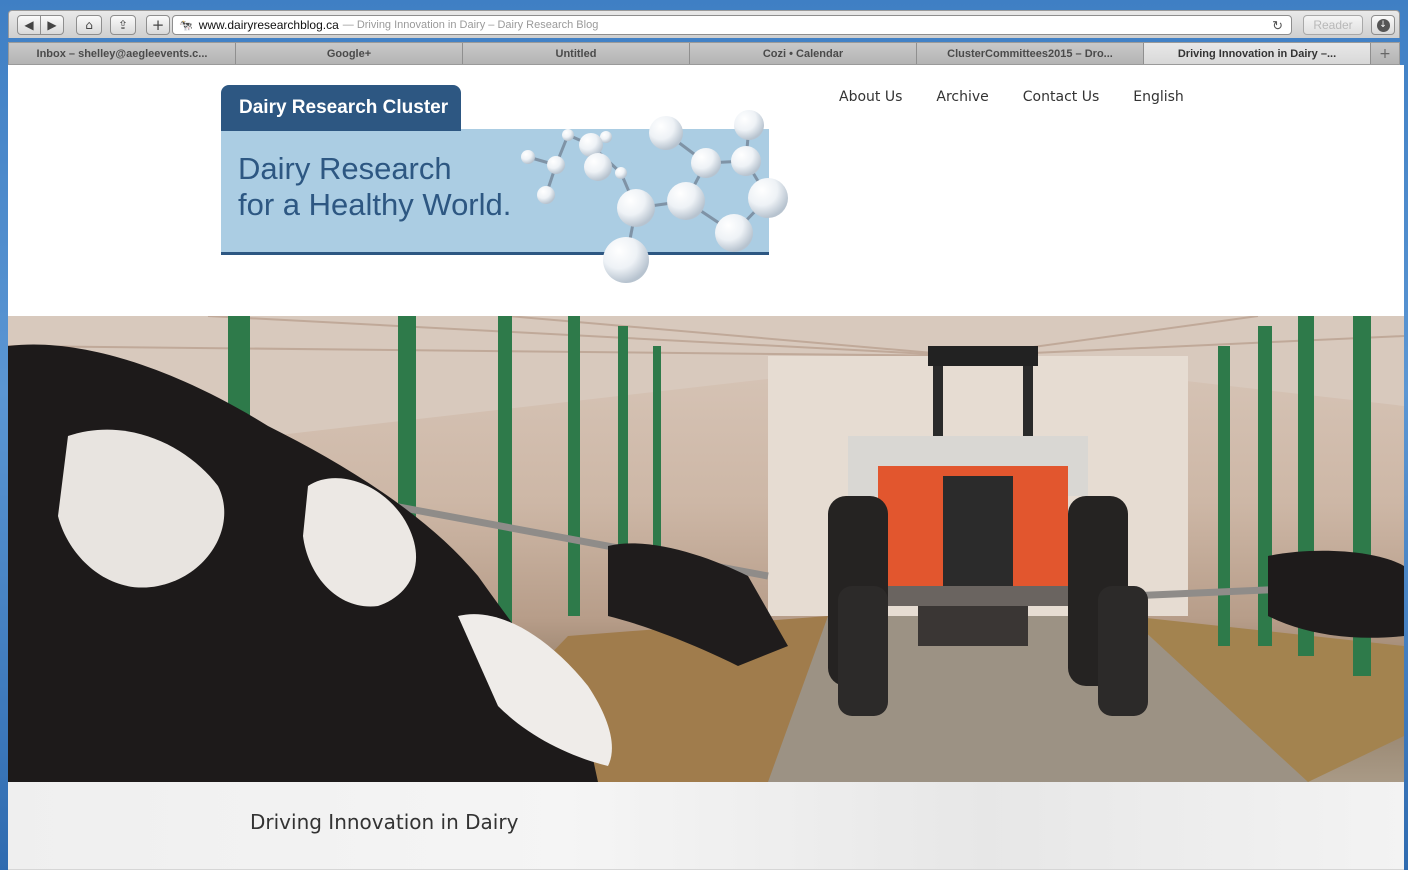  I want to click on hero-caption-title: Driving Innovation in Dairy, so click(384, 822).